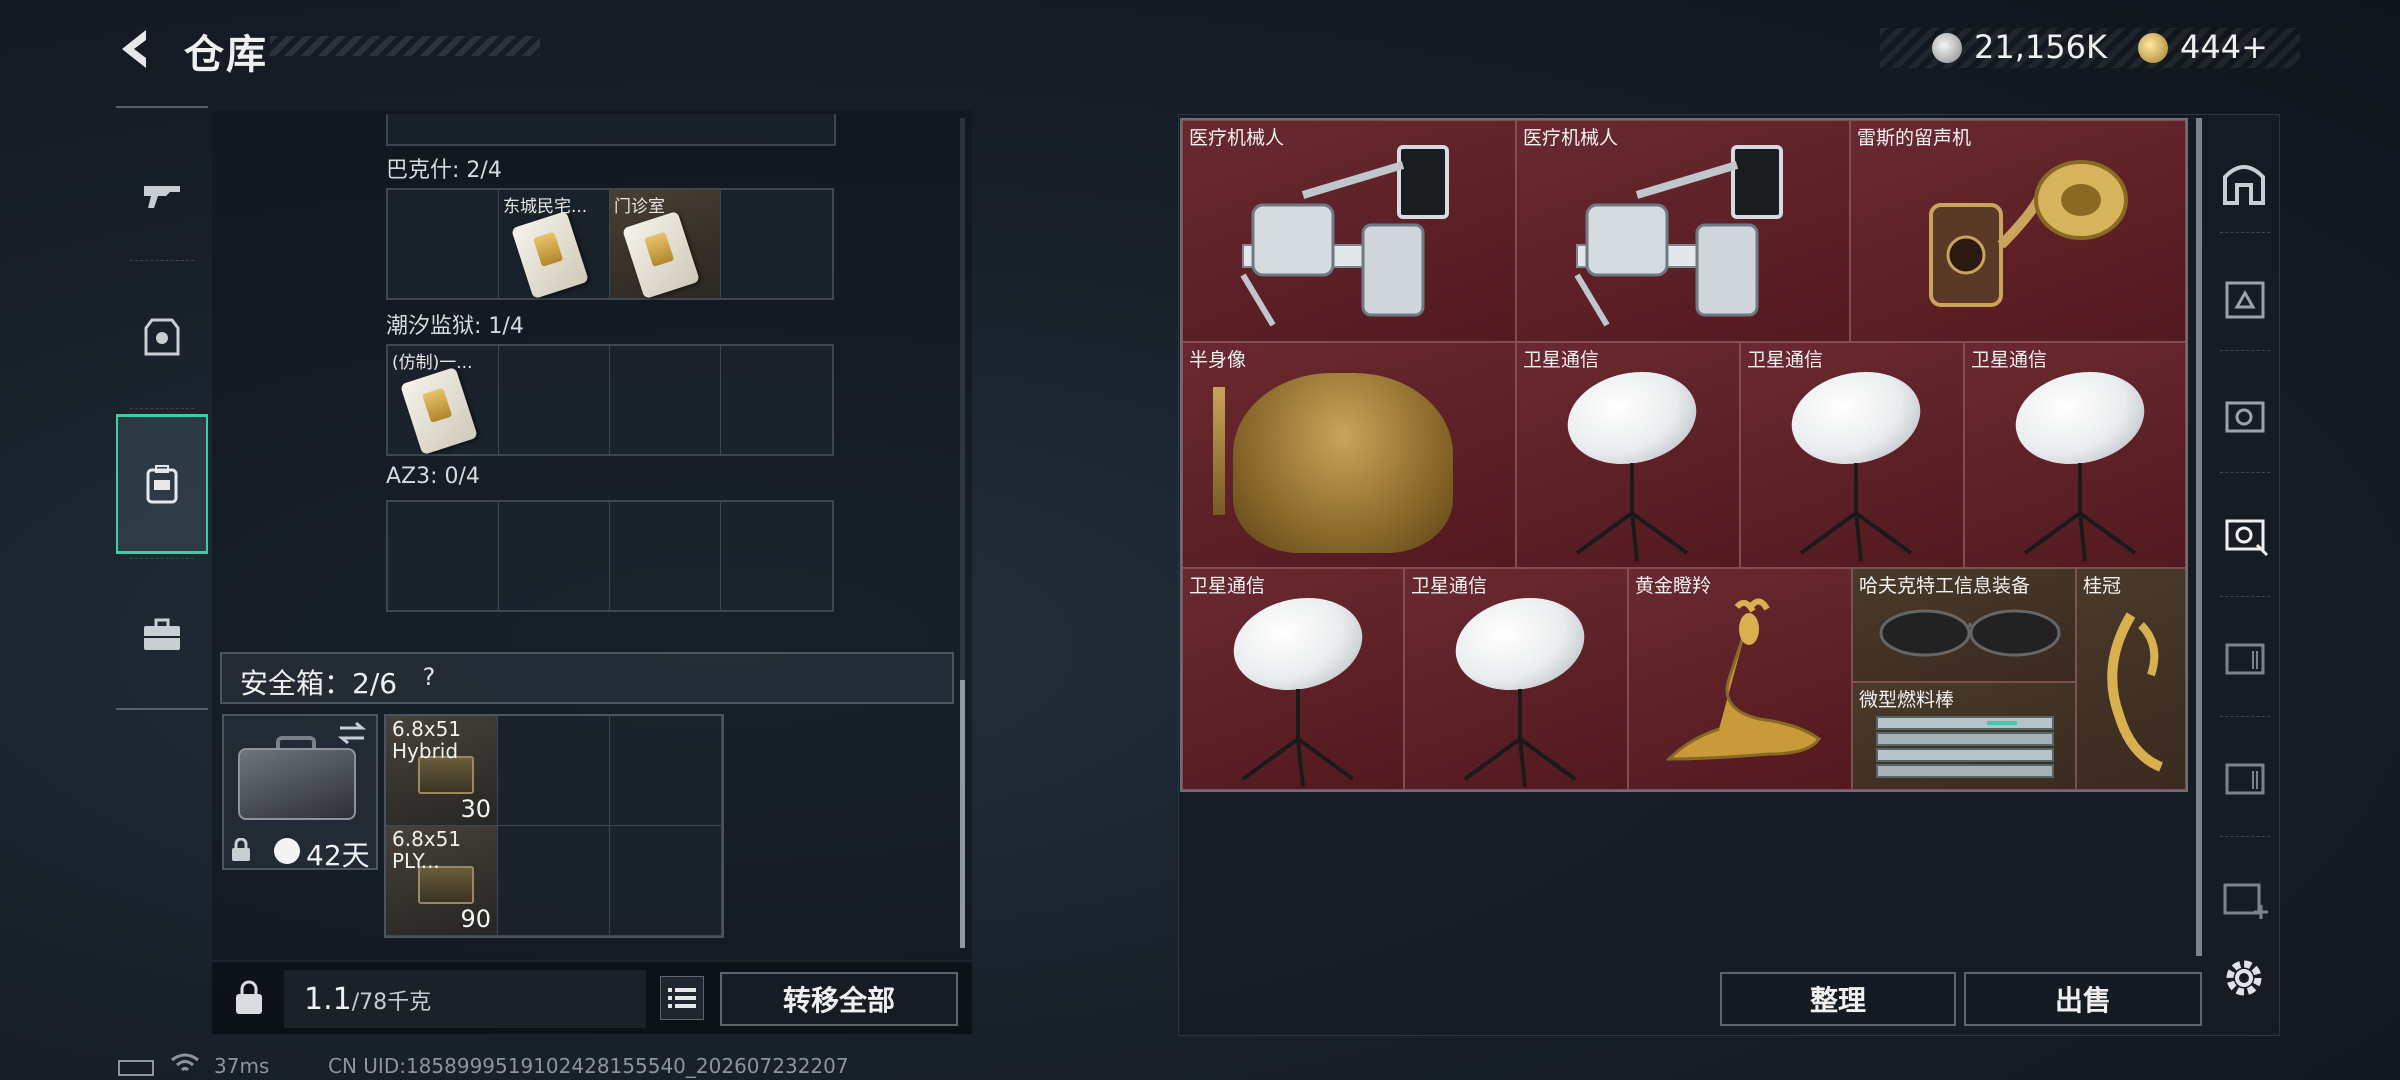 The image size is (2400, 1080). I want to click on transfer-all-button: 转移全部, so click(839, 999).